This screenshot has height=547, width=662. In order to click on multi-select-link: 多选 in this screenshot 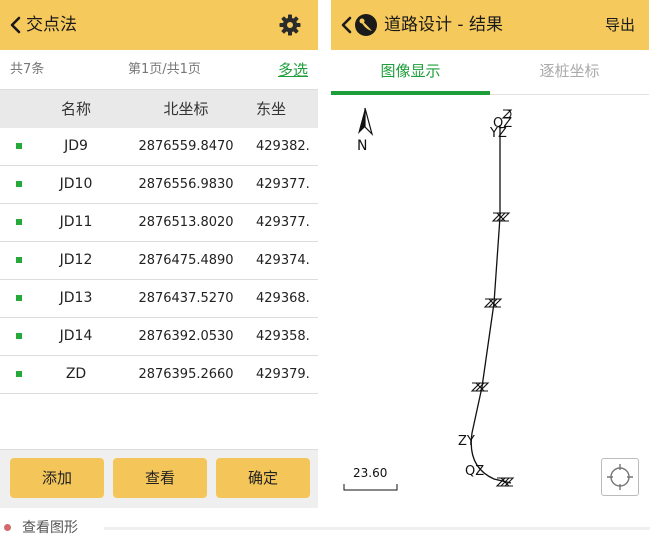, I will do `click(293, 70)`.